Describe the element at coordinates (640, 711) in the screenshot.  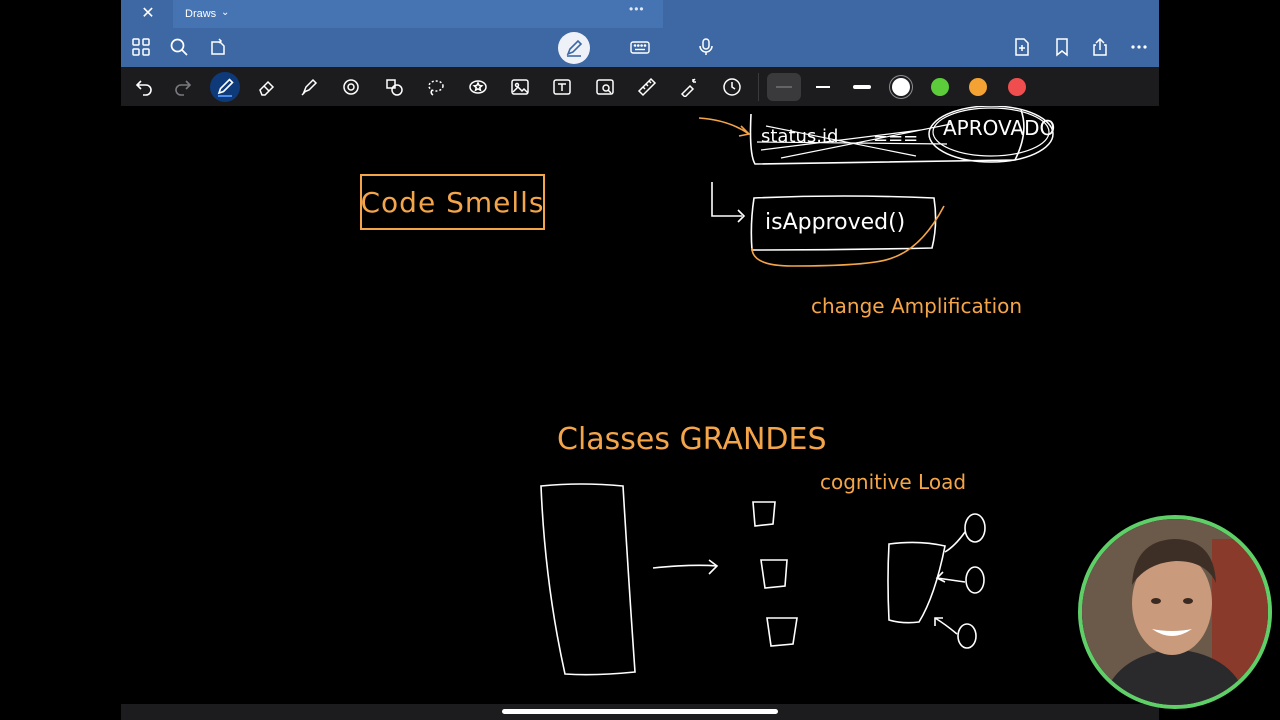
I see `home-indicator` at that location.